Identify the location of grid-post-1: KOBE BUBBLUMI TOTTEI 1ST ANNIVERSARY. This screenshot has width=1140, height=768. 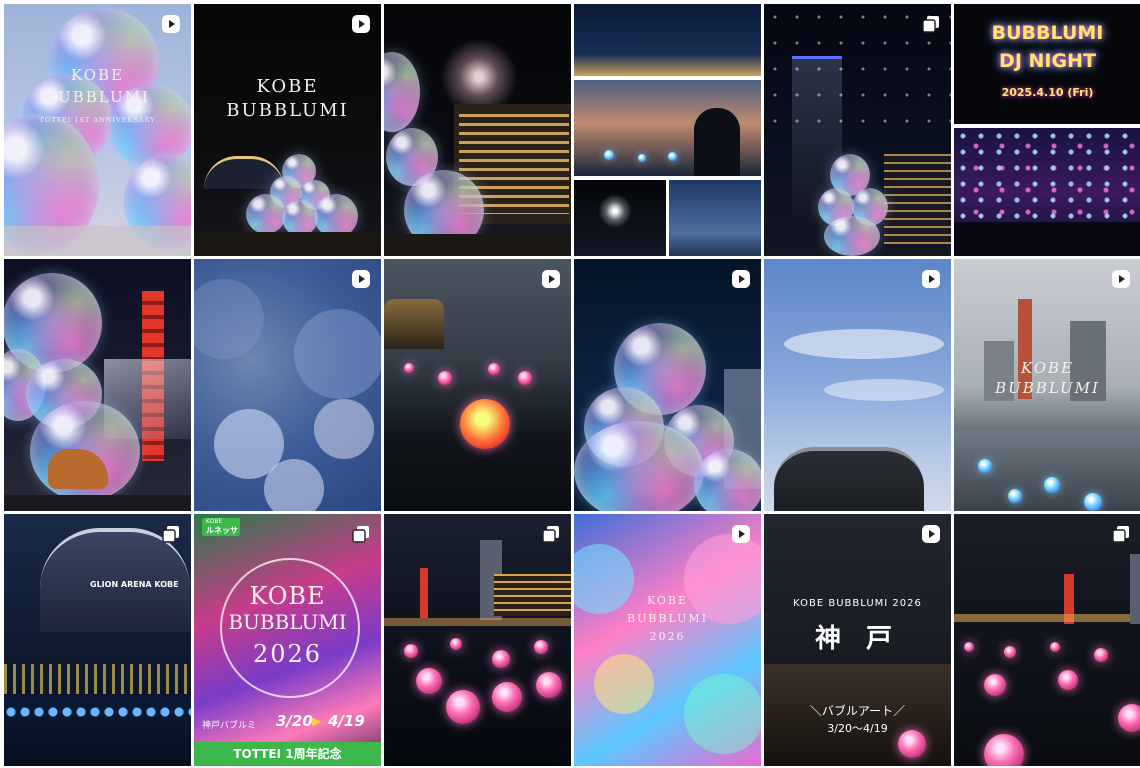
(97, 130).